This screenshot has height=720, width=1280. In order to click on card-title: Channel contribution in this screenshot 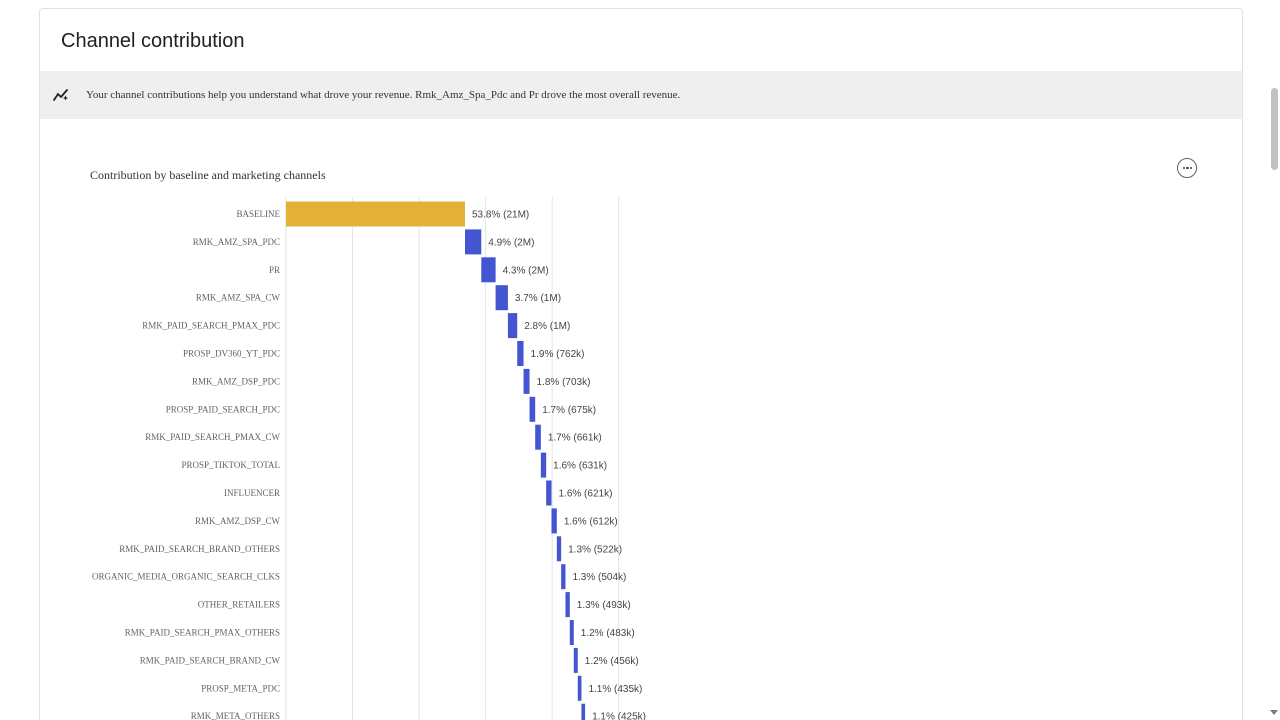, I will do `click(153, 41)`.